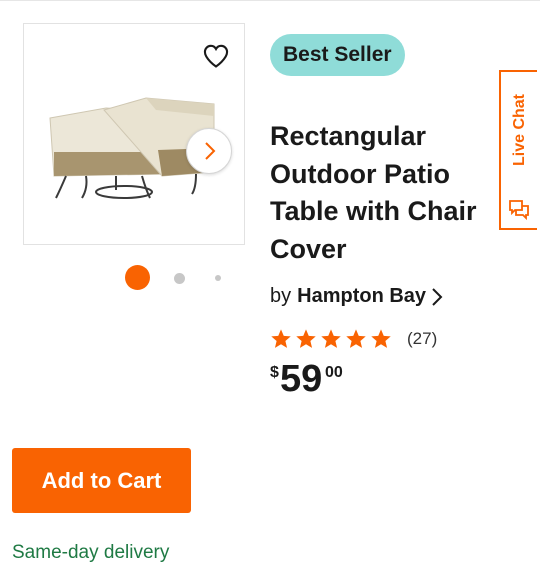 The width and height of the screenshot is (540, 574). What do you see at coordinates (422, 338) in the screenshot?
I see `review-count: (27)` at bounding box center [422, 338].